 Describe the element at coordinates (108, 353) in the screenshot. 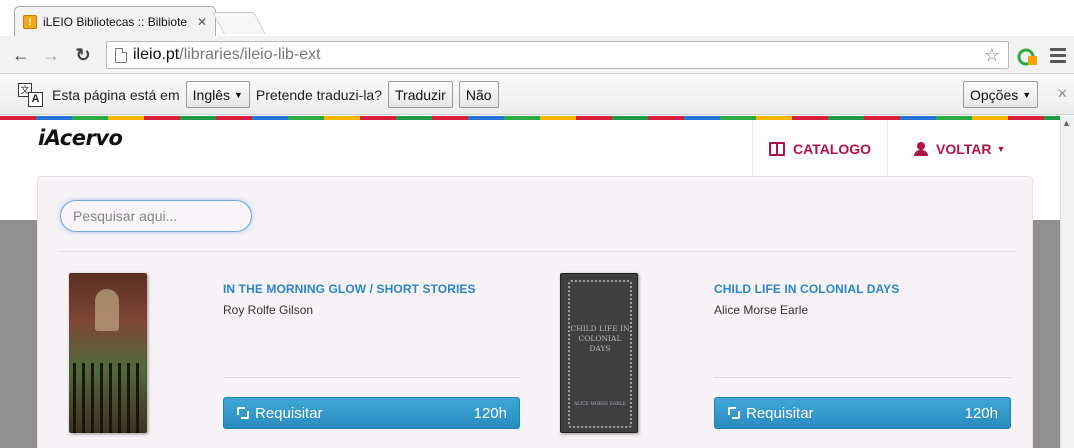

I see `book-cover` at that location.